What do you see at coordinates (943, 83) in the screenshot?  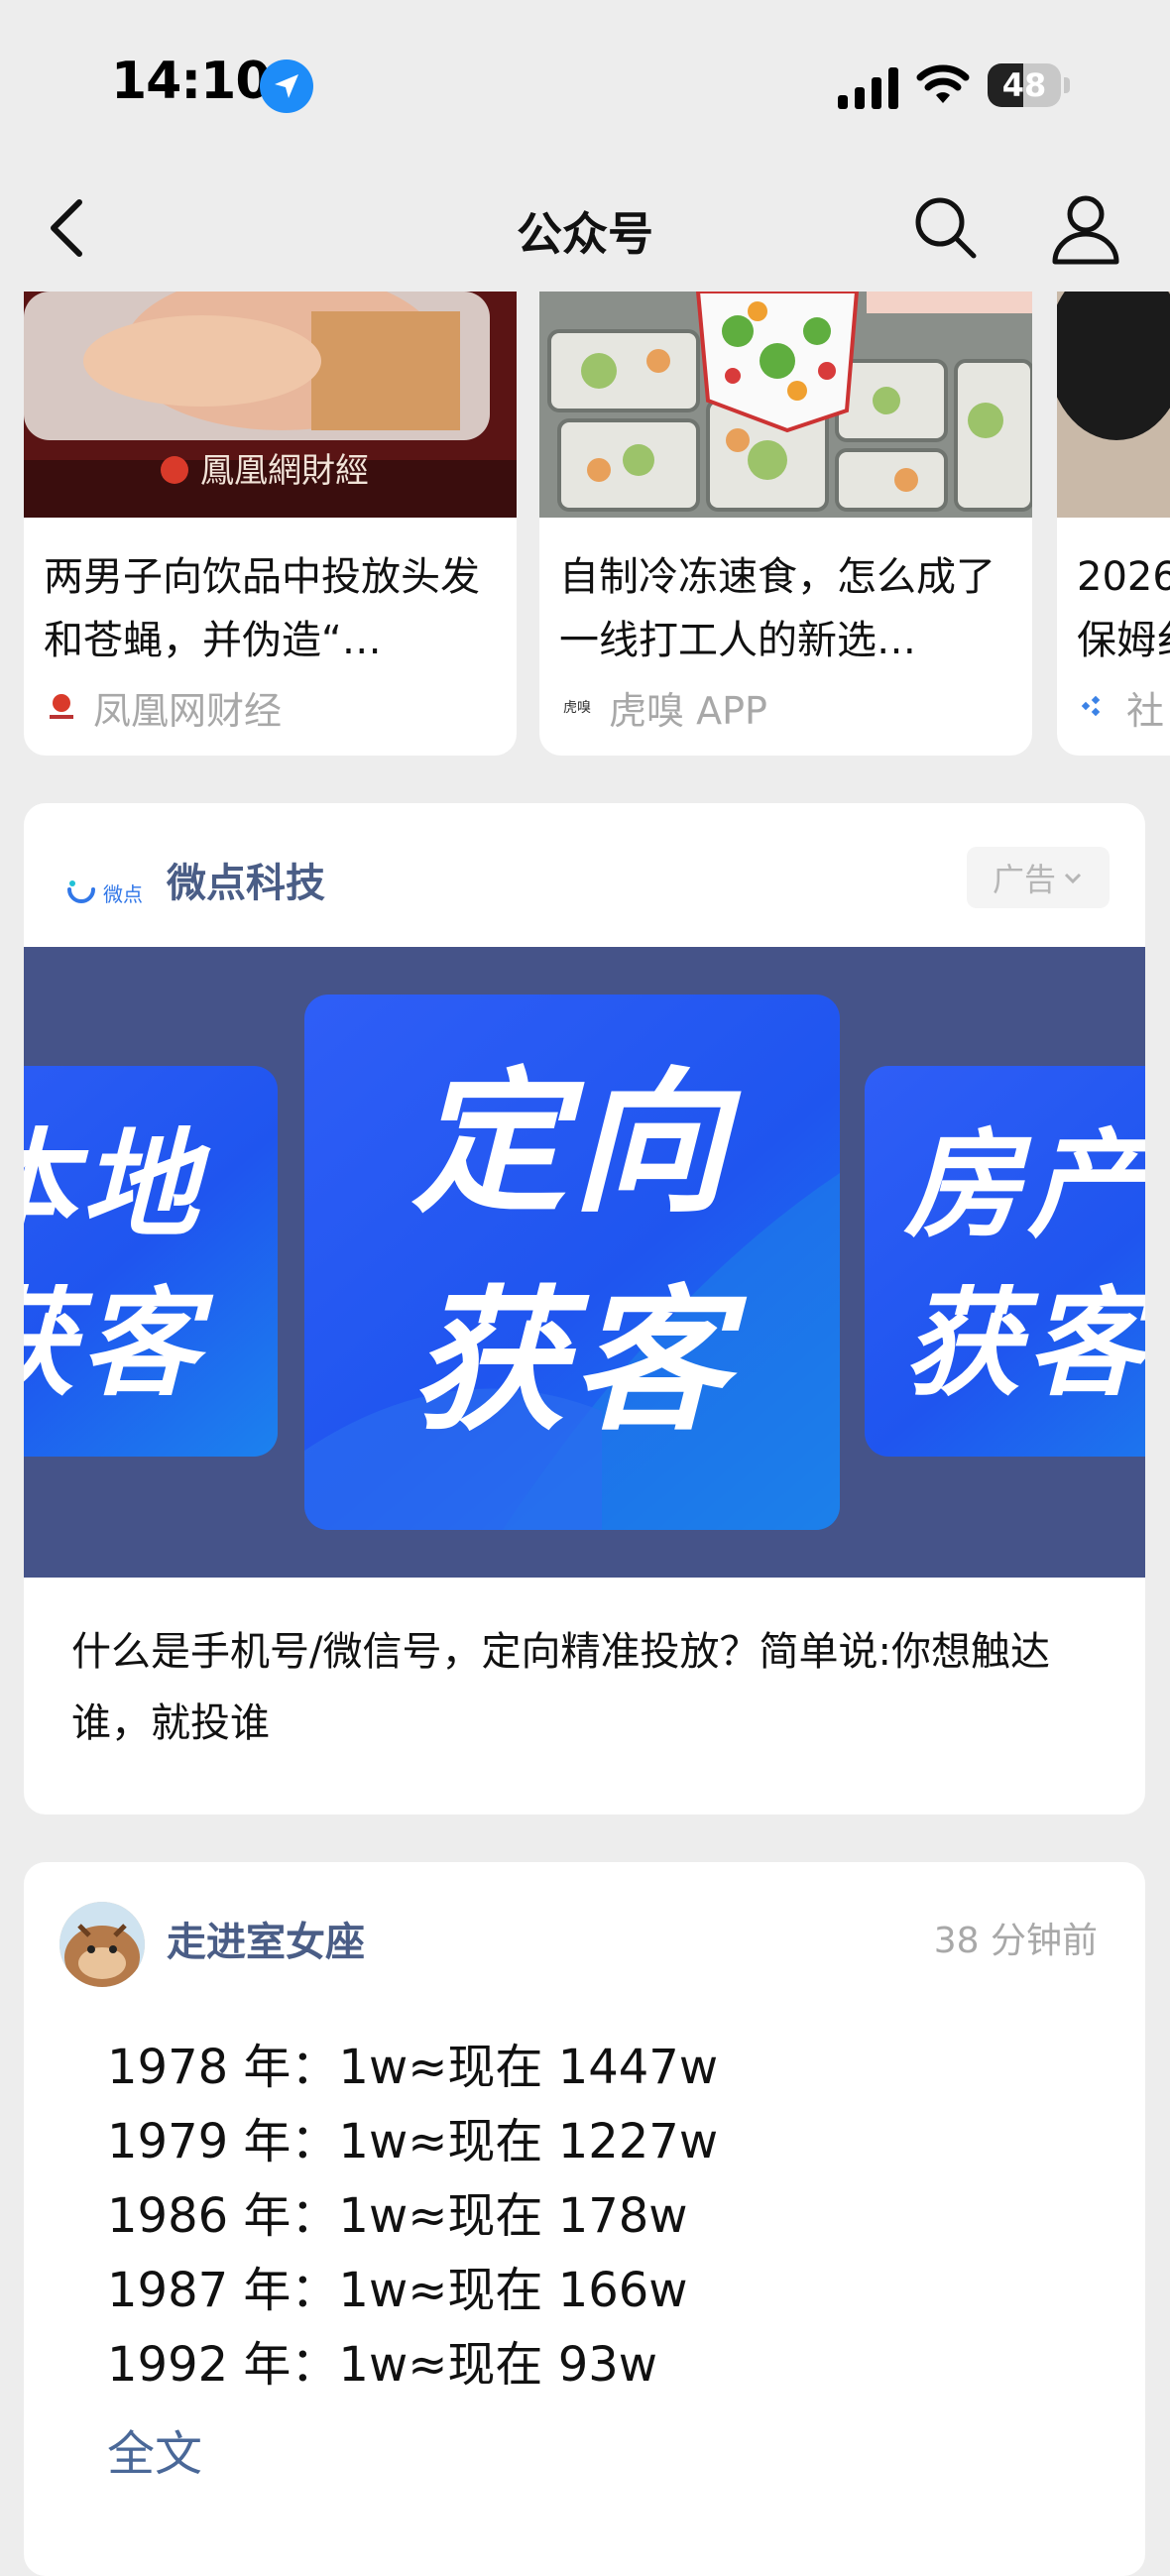 I see `wifi-icon` at bounding box center [943, 83].